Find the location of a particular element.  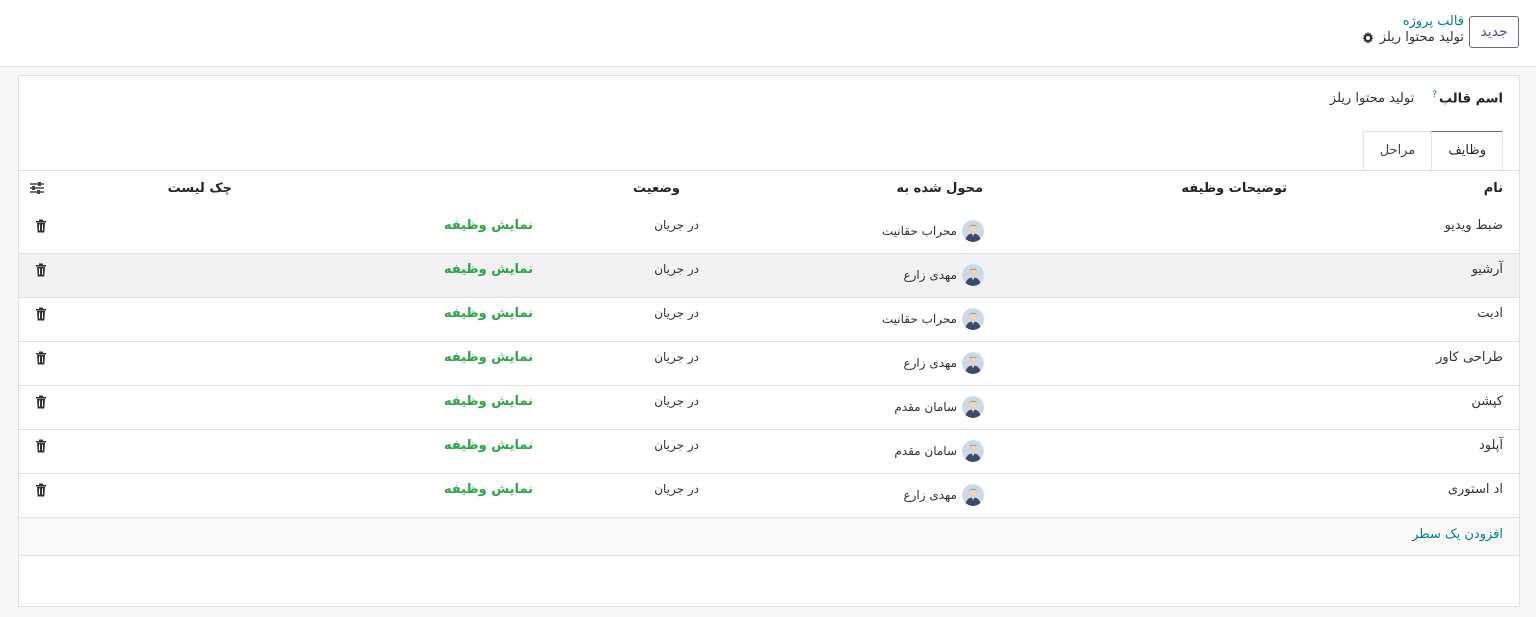

table-row: ادیت محراب حقانیت در جریان نمایش وظیفه is located at coordinates (769, 320).